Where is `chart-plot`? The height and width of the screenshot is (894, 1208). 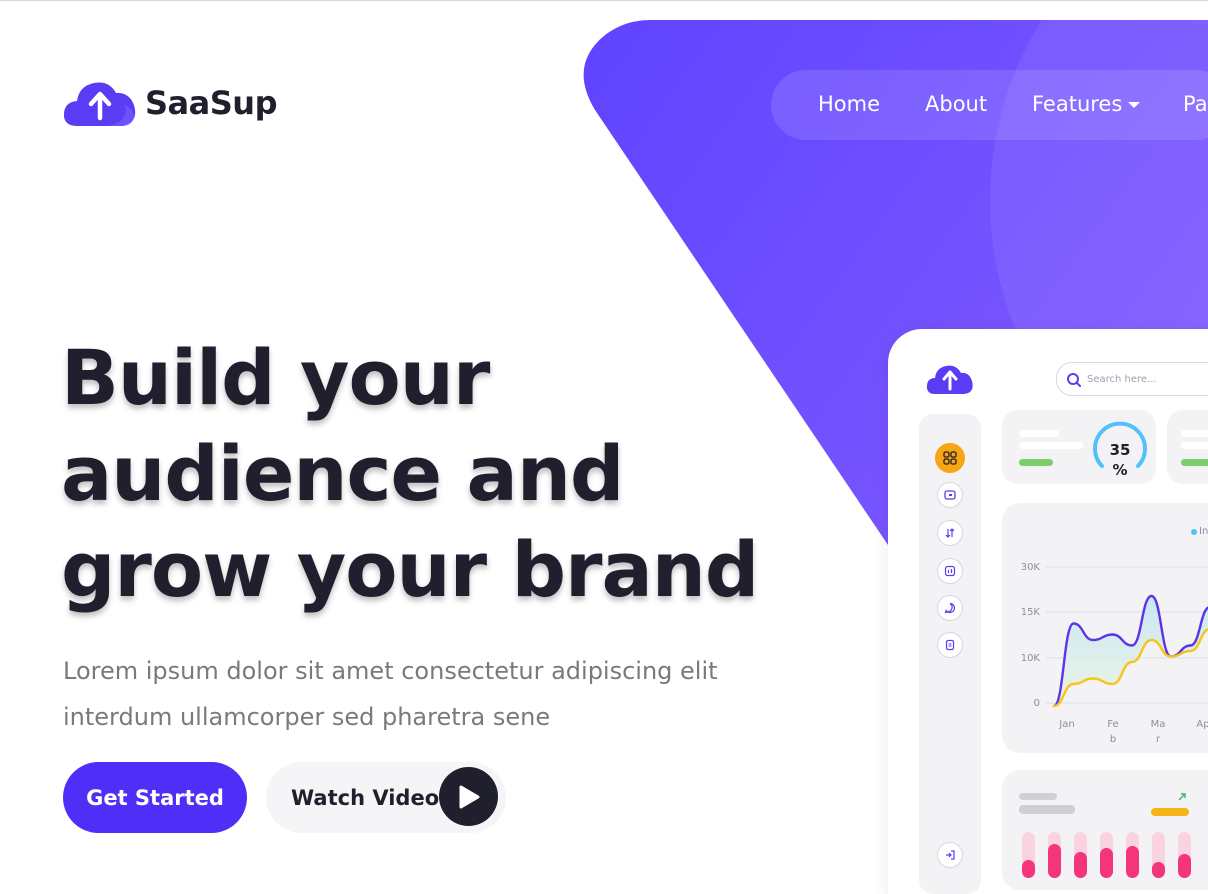 chart-plot is located at coordinates (1127, 637).